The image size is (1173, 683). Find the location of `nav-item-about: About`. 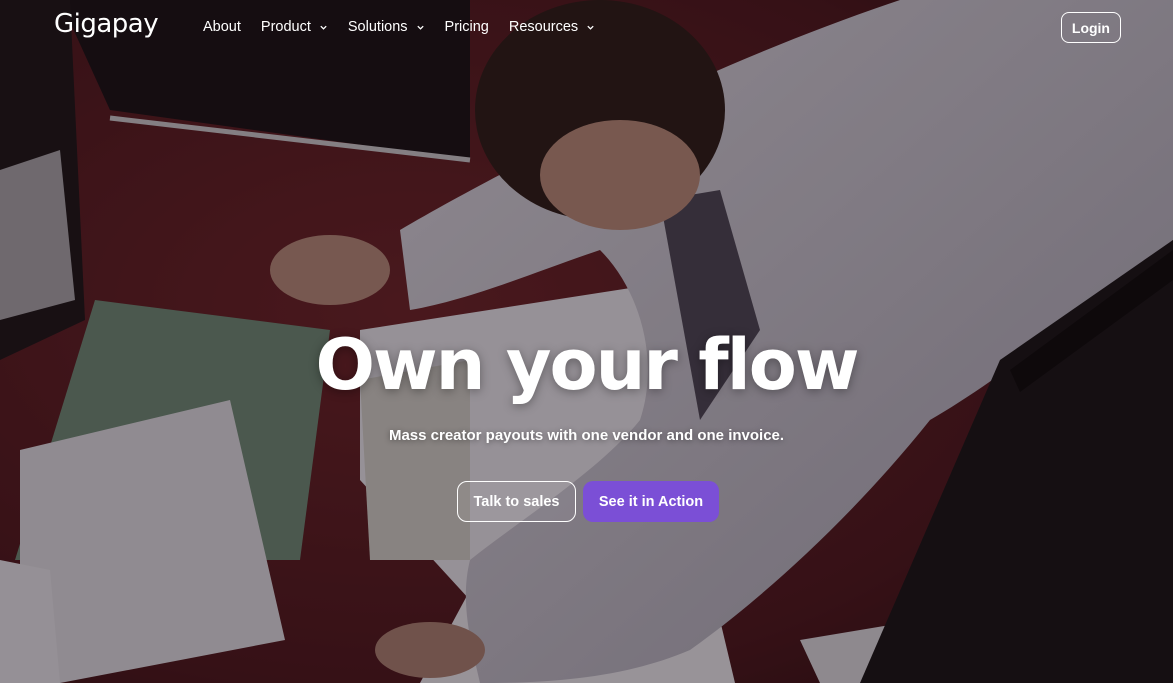

nav-item-about: About is located at coordinates (222, 27).